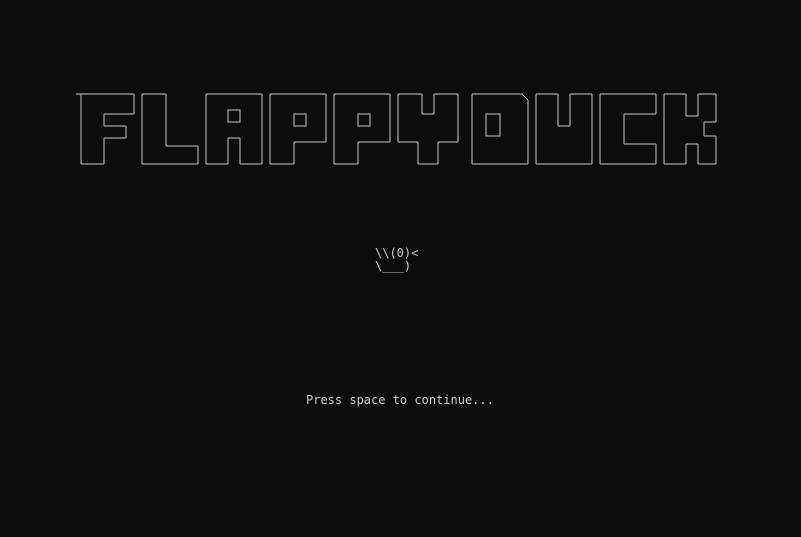 The image size is (801, 537). Describe the element at coordinates (628, 129) in the screenshot. I see `title-letter-c` at that location.